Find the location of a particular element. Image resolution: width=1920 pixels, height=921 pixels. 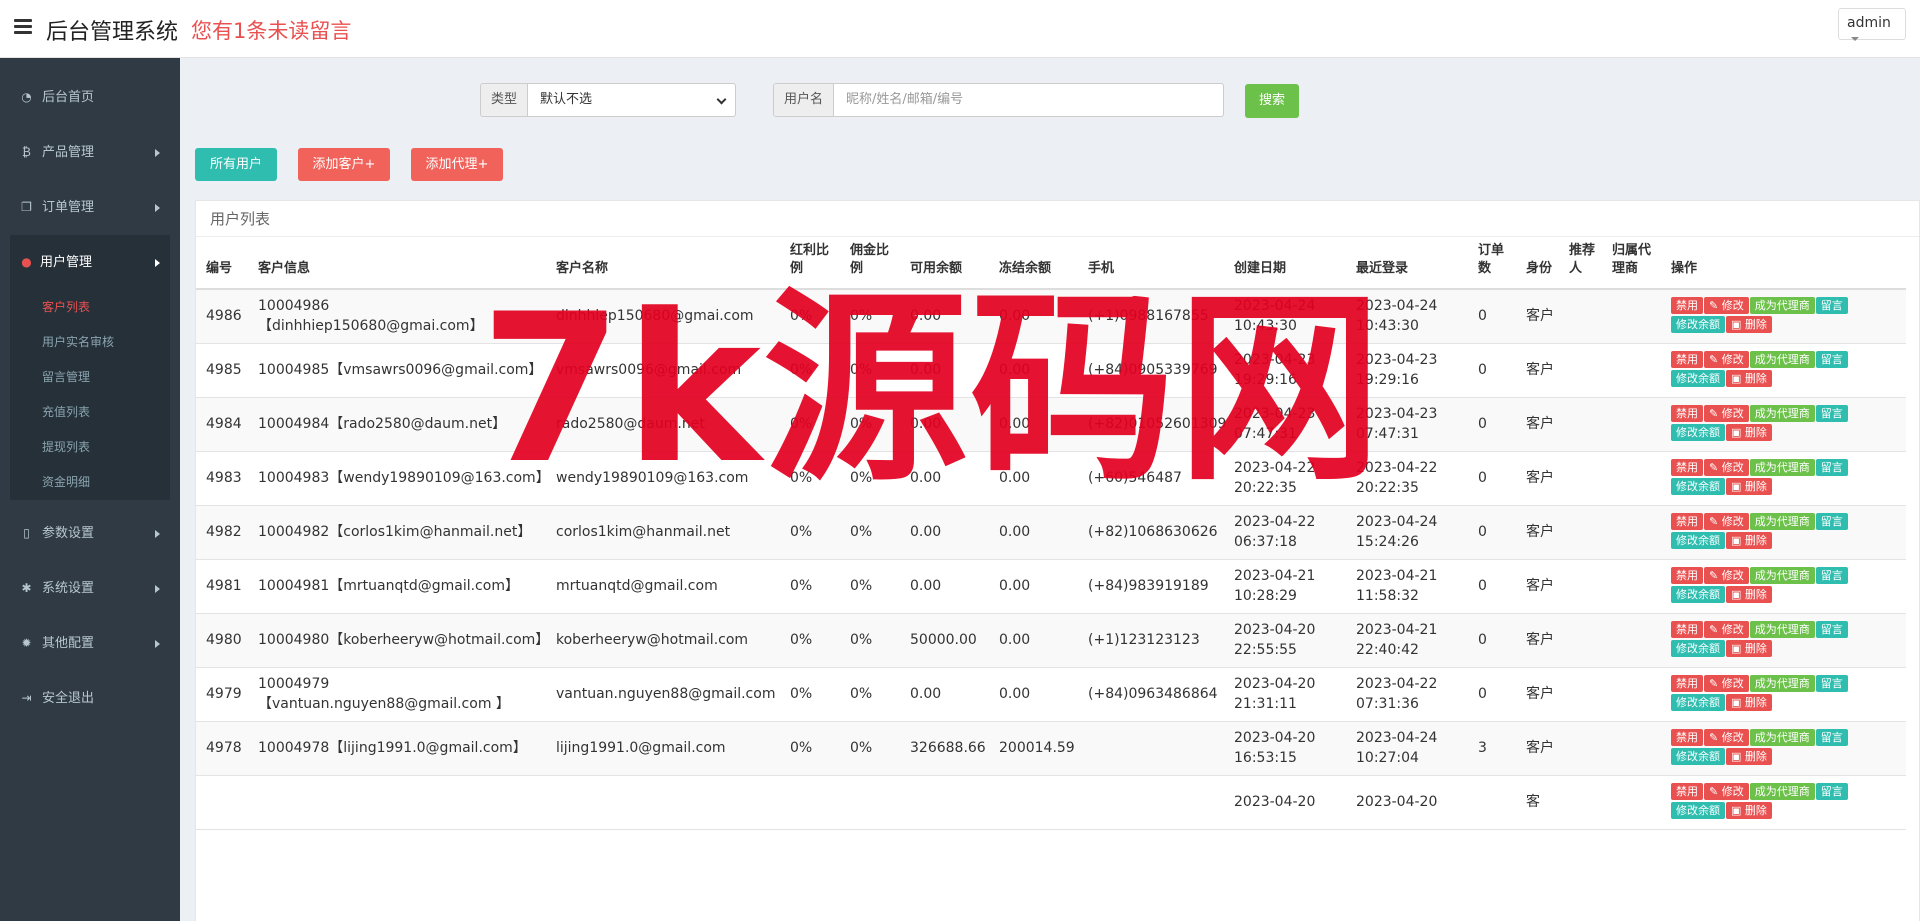

sidebar-item-orders: ❐ 订单管理 is located at coordinates (90, 207).